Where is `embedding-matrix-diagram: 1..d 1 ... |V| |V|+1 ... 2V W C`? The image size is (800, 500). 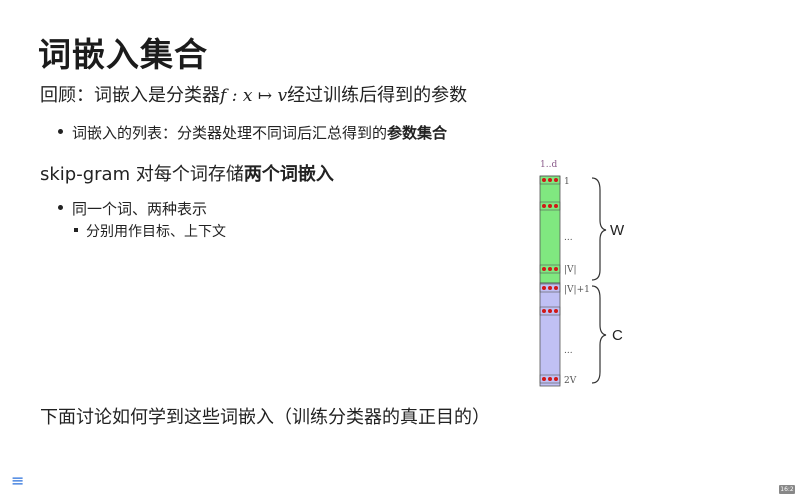
embedding-matrix-diagram: 1..d 1 ... |V| |V|+1 ... 2V W C is located at coordinates (582, 273).